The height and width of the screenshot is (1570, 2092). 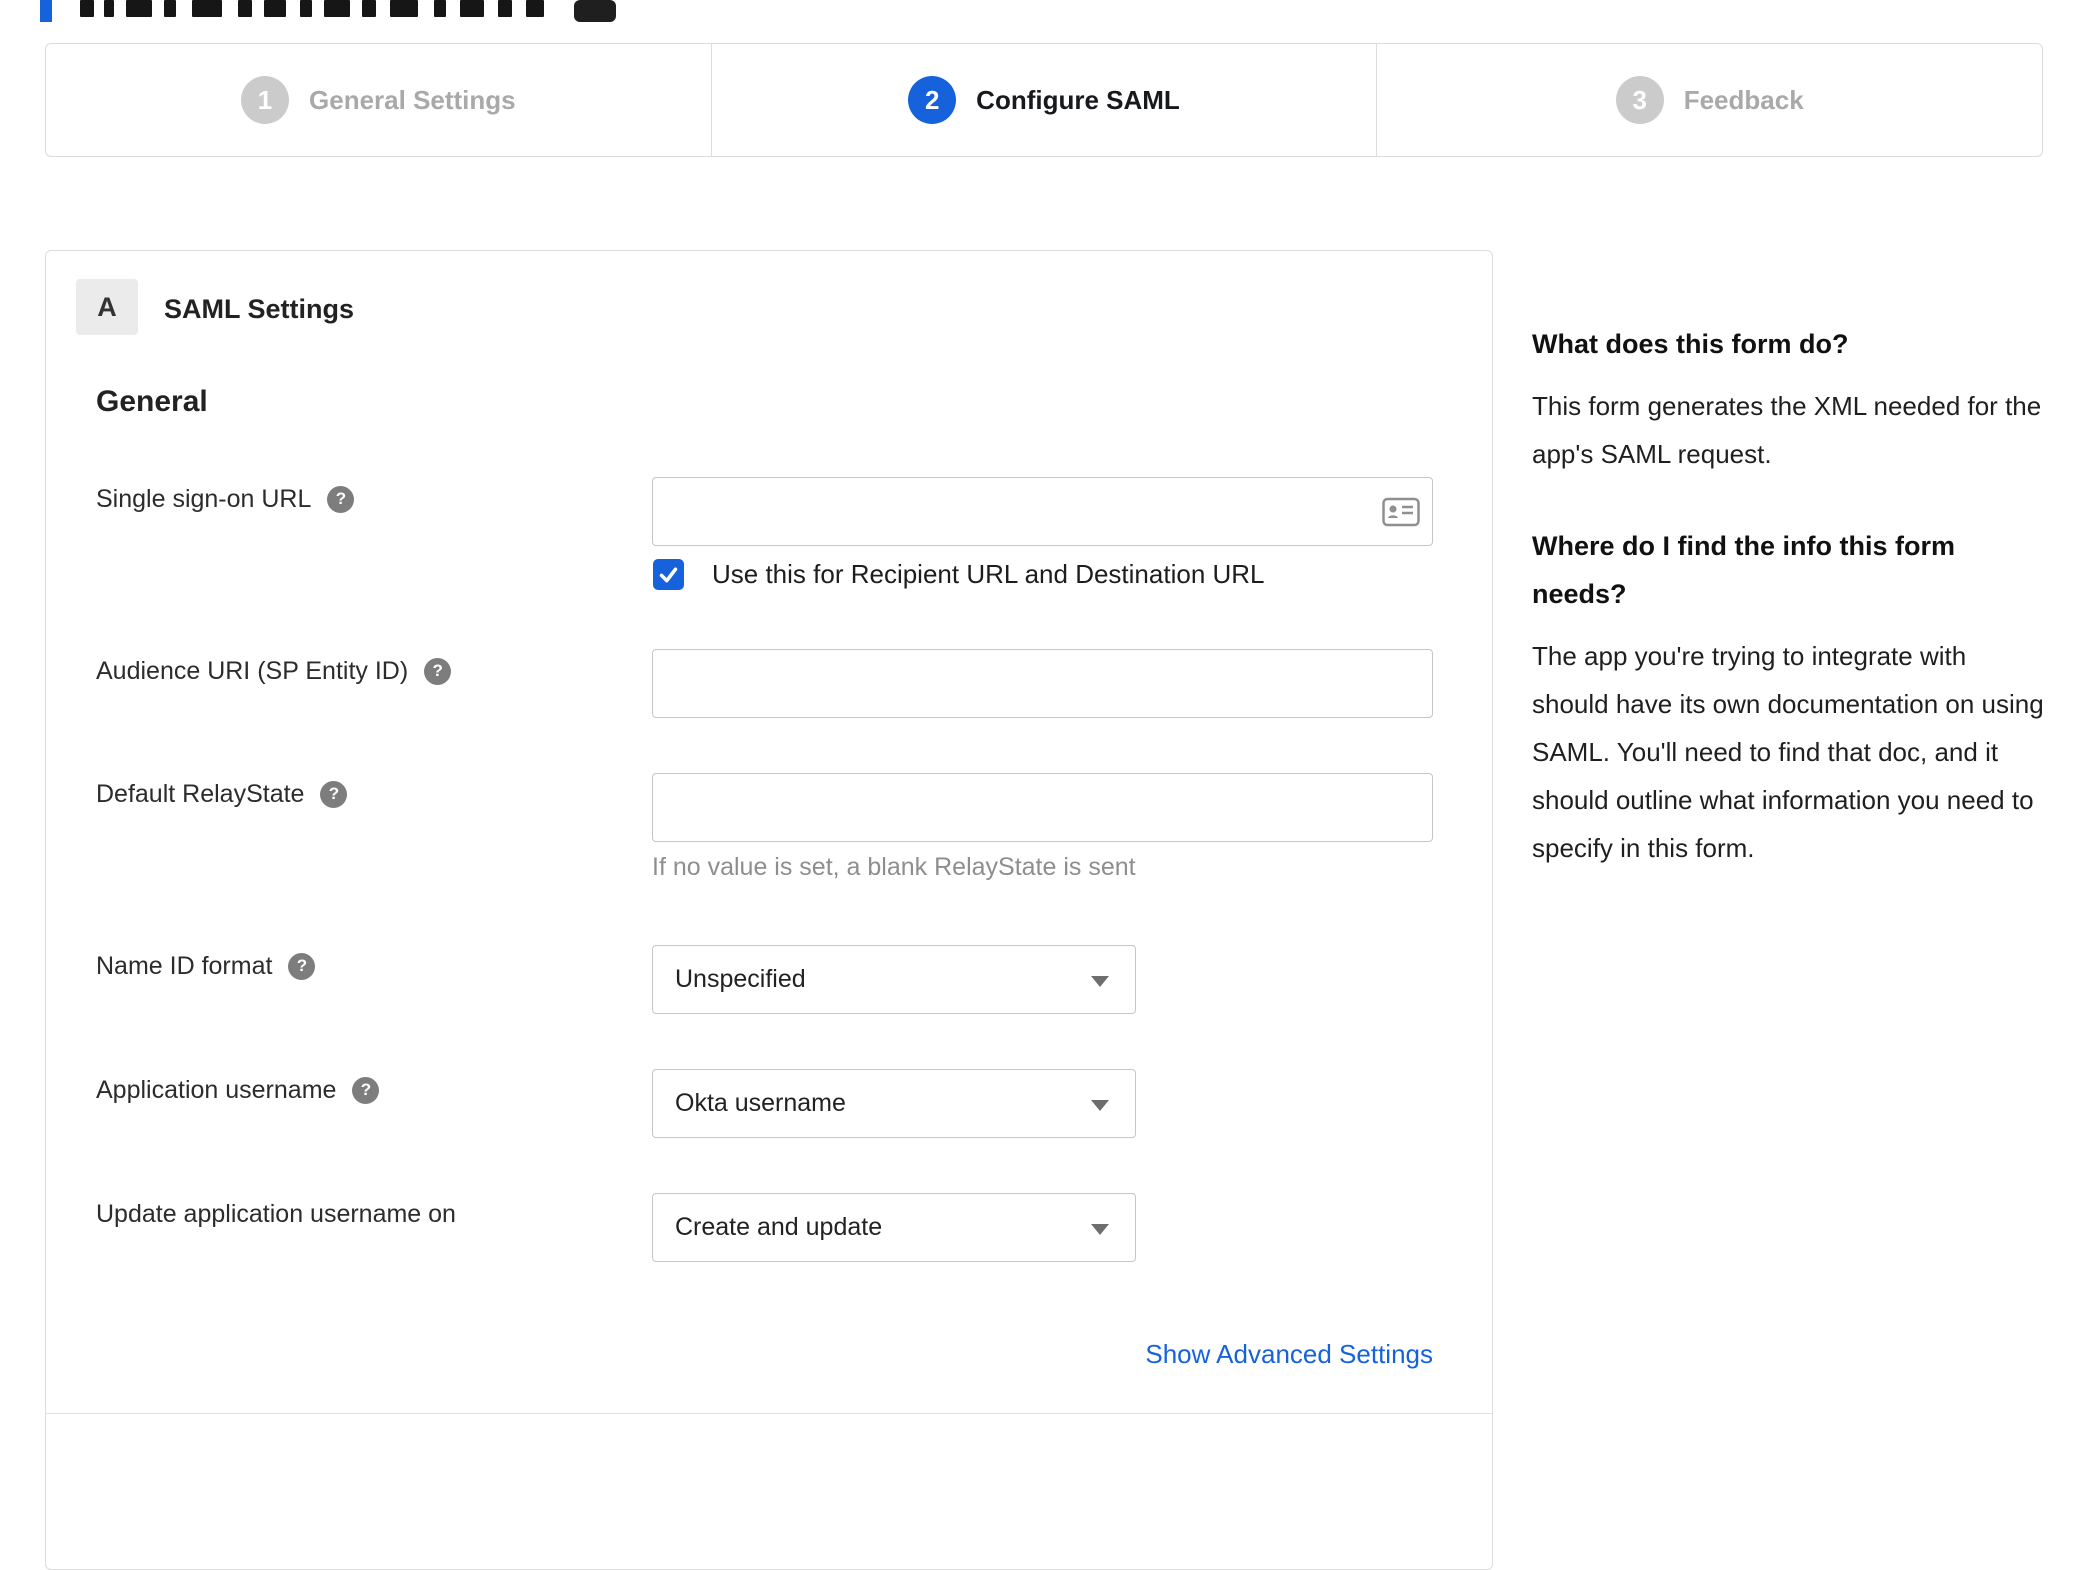 I want to click on app-username-label-row: Application username ?, so click(x=238, y=1090).